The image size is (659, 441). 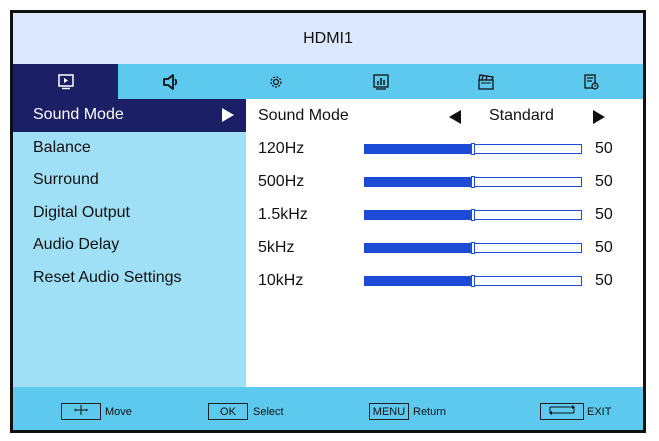 I want to click on tab-features, so click(x=380, y=81).